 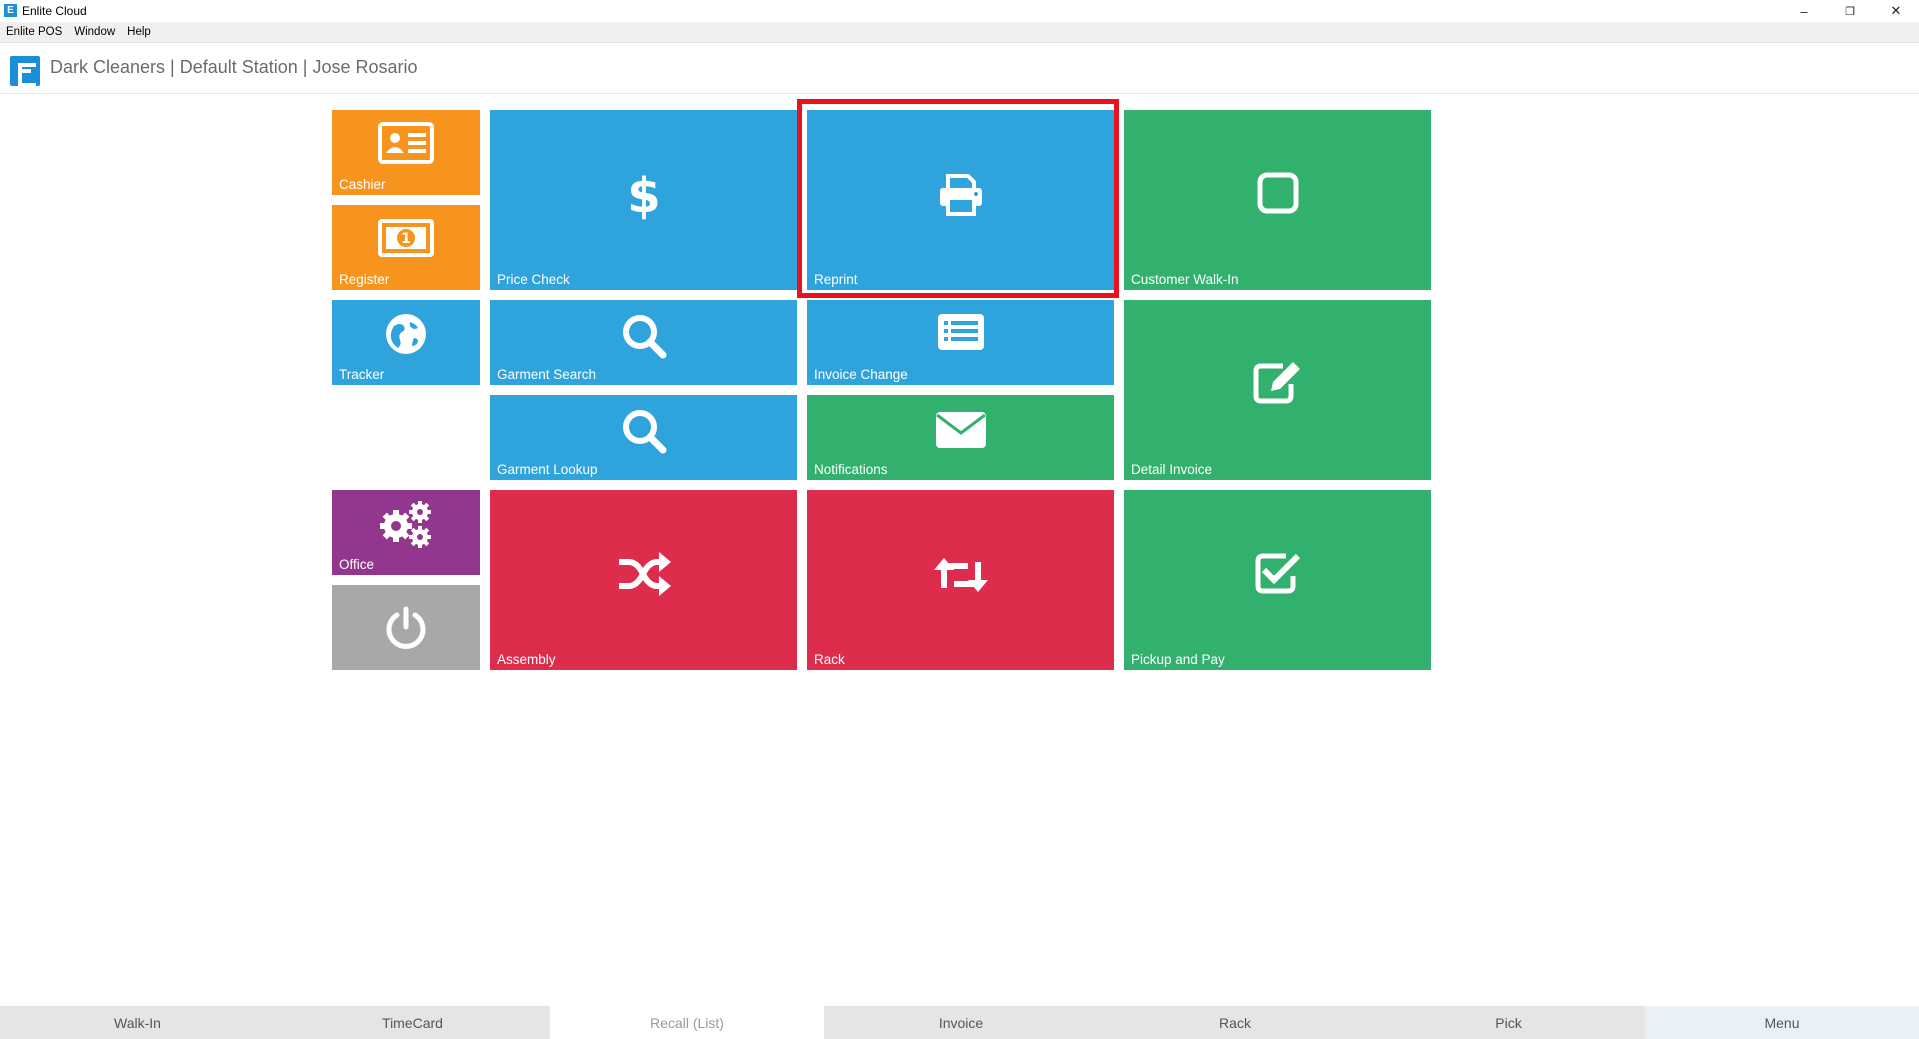 I want to click on tab-invoice: Invoice, so click(x=961, y=1022).